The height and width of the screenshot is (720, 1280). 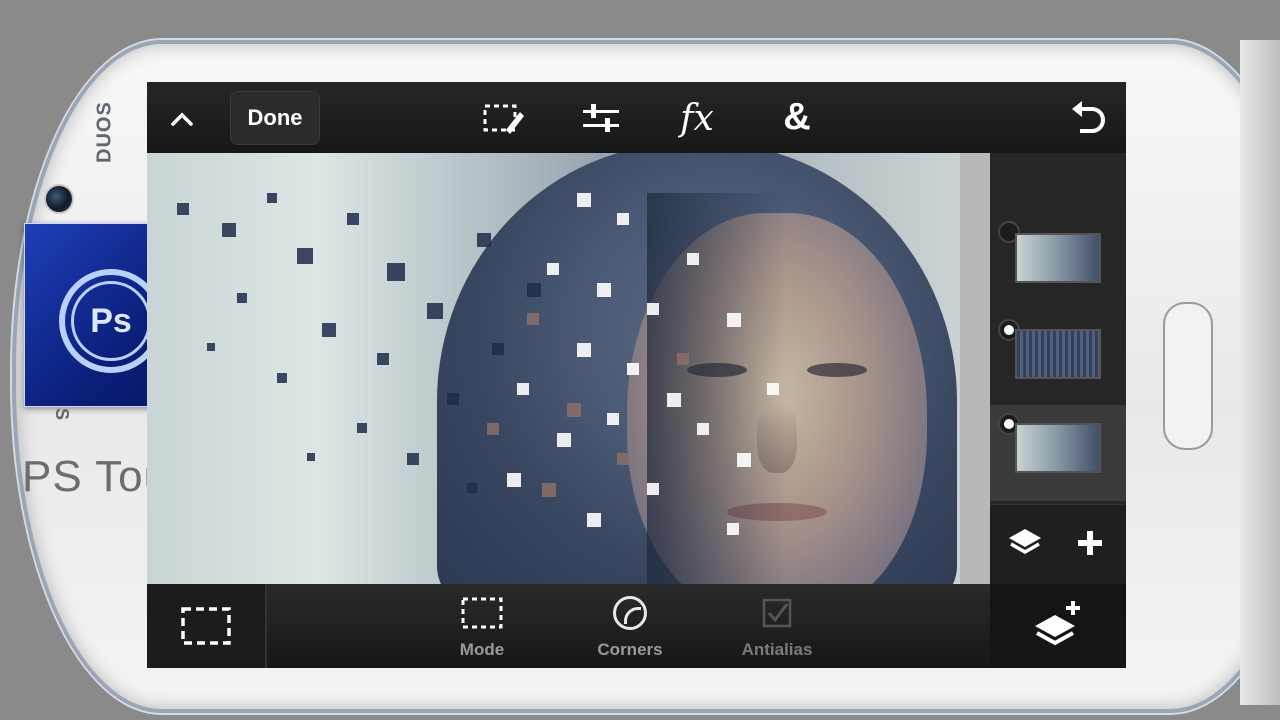 What do you see at coordinates (975, 368) in the screenshot?
I see `canvas-edge` at bounding box center [975, 368].